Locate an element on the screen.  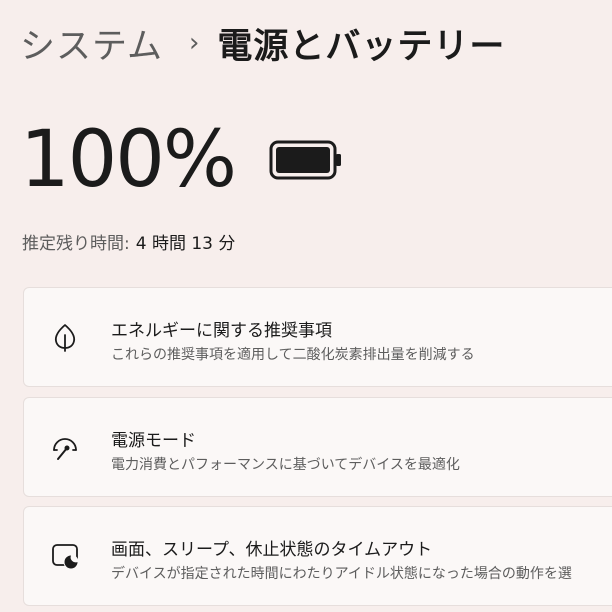
breadcrumb: システム › 電源とバッテリー is located at coordinates (262, 43).